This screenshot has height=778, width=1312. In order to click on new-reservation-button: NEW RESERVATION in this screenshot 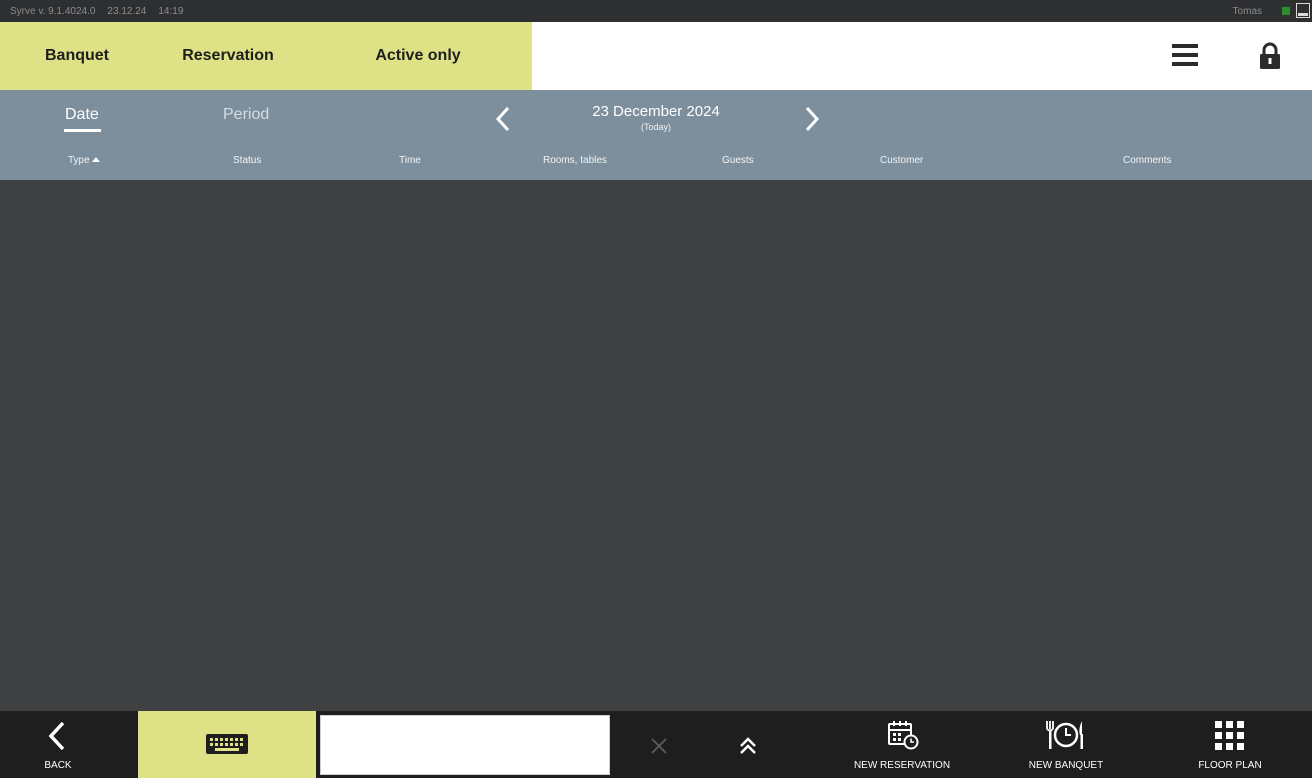, I will do `click(902, 744)`.